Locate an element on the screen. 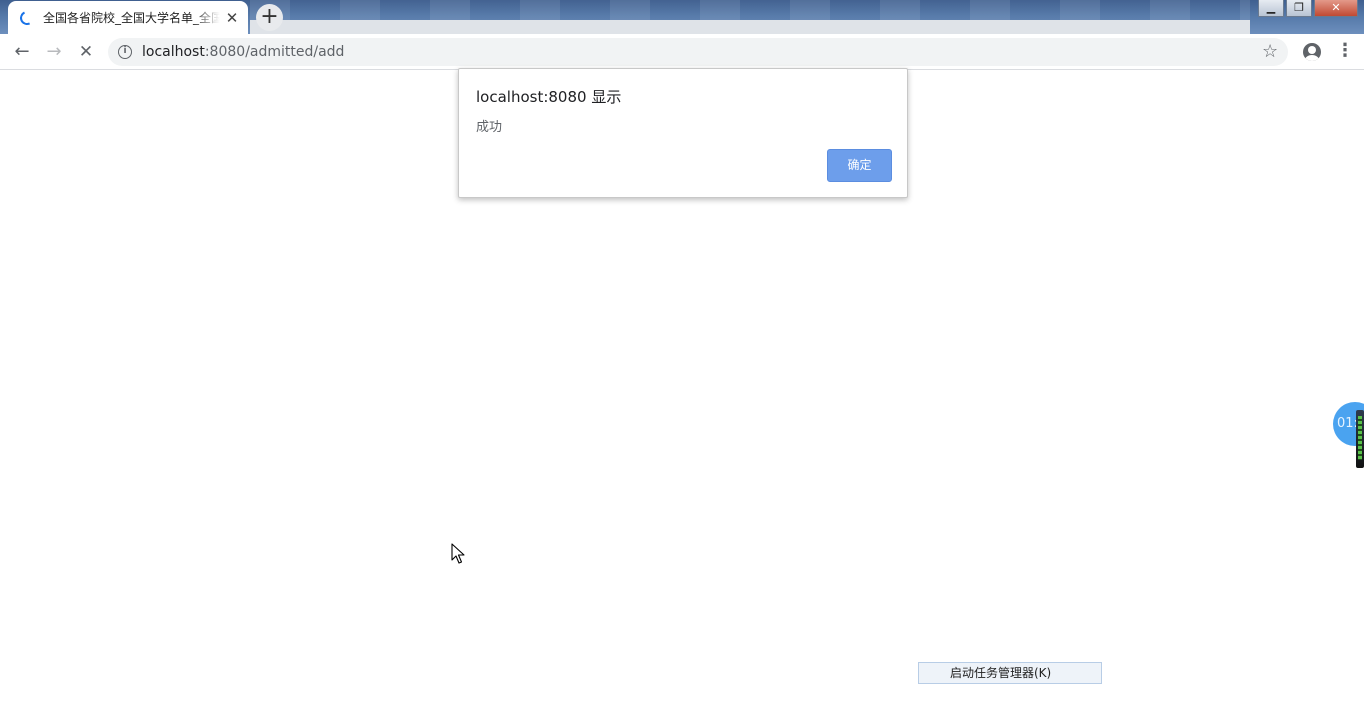 This screenshot has width=1364, height=728. task-manager-menu-item: 启动任务管理器(K) is located at coordinates (1010, 673).